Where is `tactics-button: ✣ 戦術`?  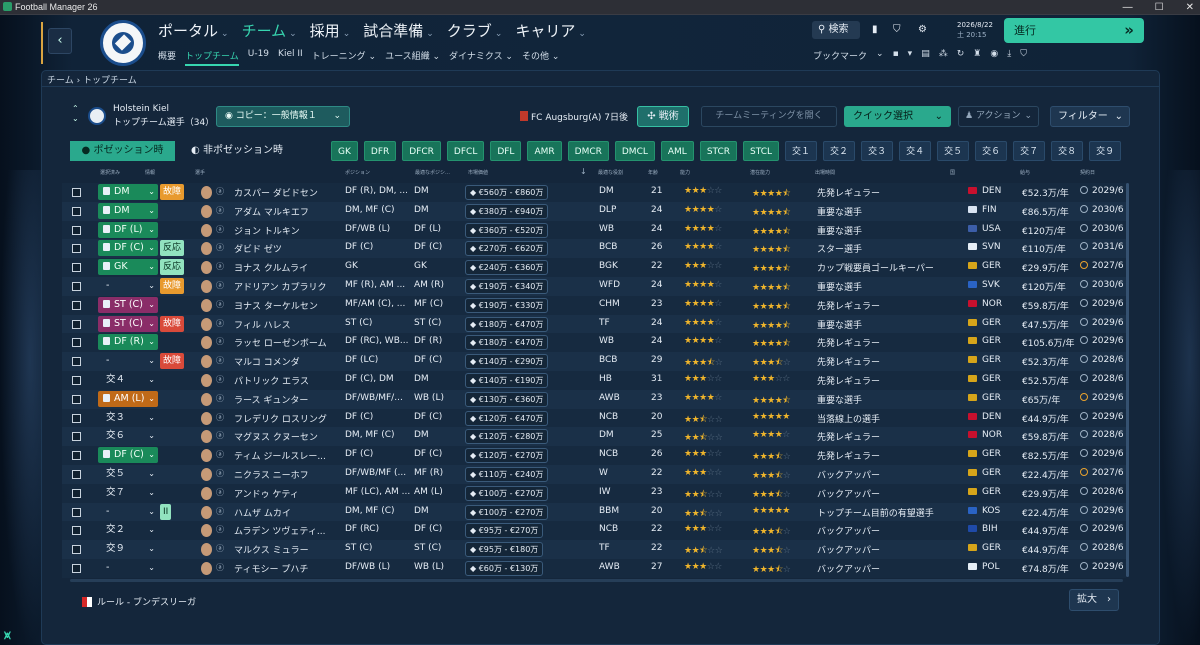 tactics-button: ✣ 戦術 is located at coordinates (663, 116).